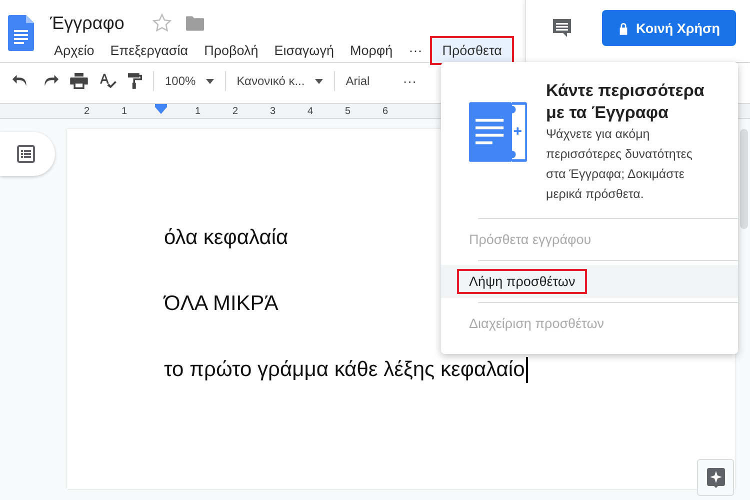 This screenshot has width=750, height=500. I want to click on outline-button, so click(27, 154).